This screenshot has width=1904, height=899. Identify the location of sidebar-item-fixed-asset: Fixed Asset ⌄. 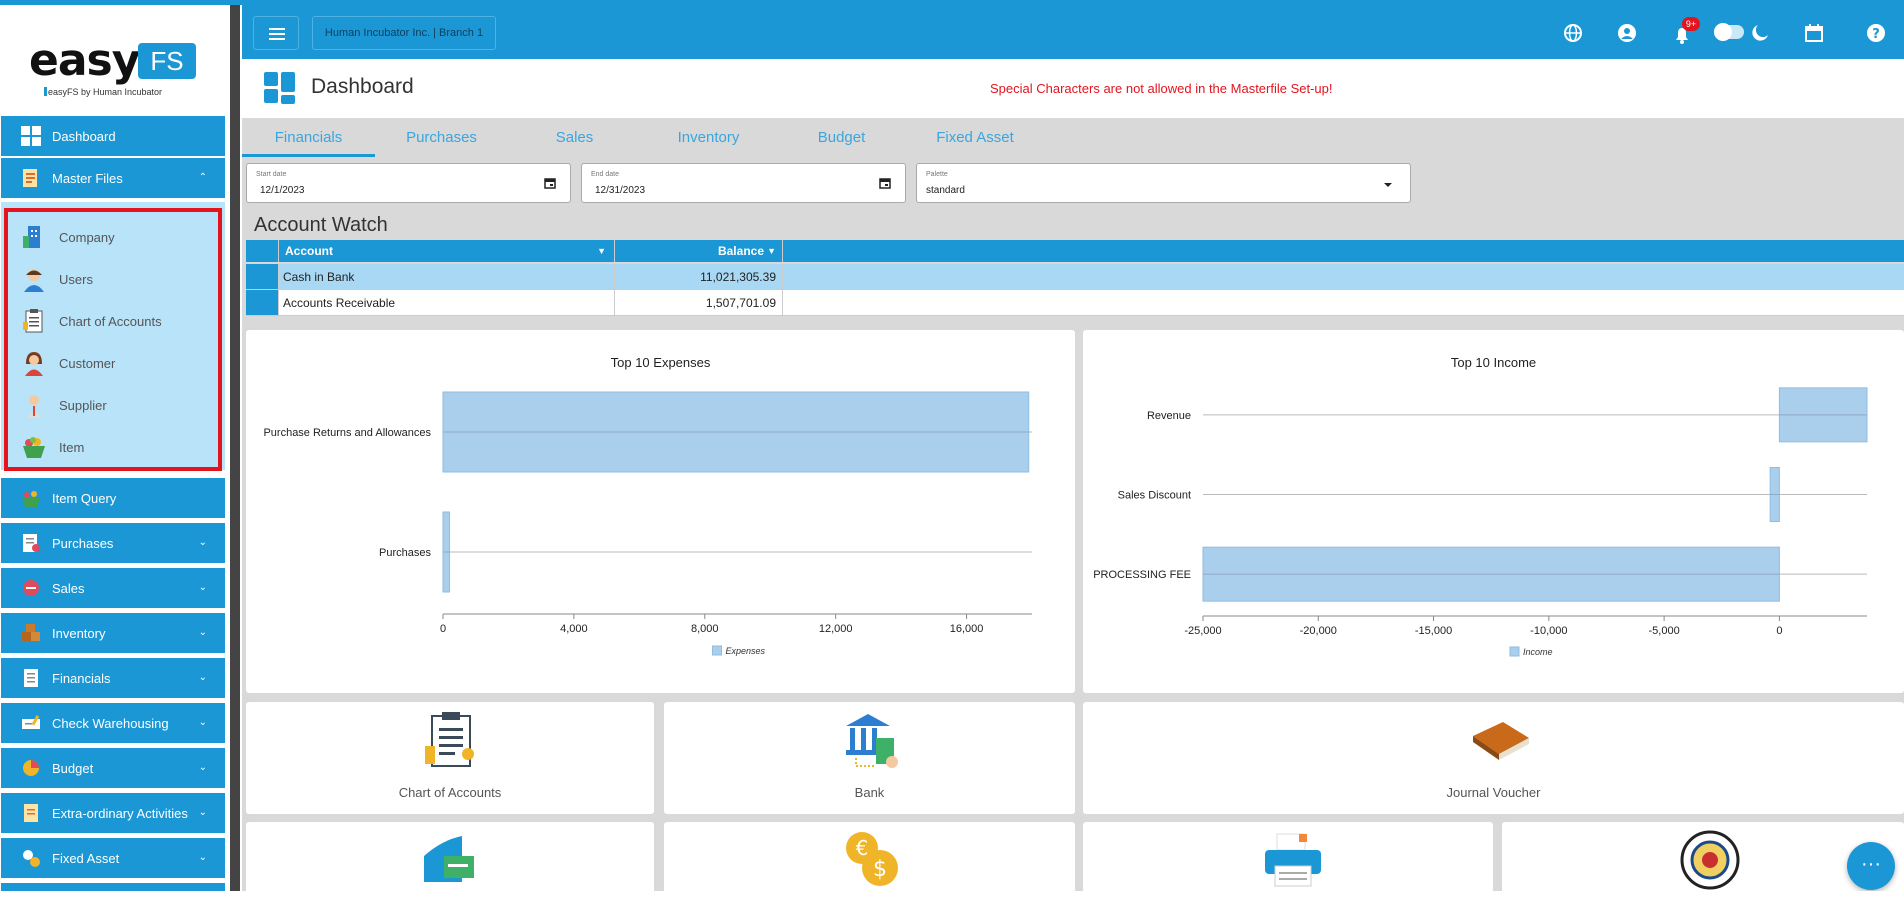
(113, 858).